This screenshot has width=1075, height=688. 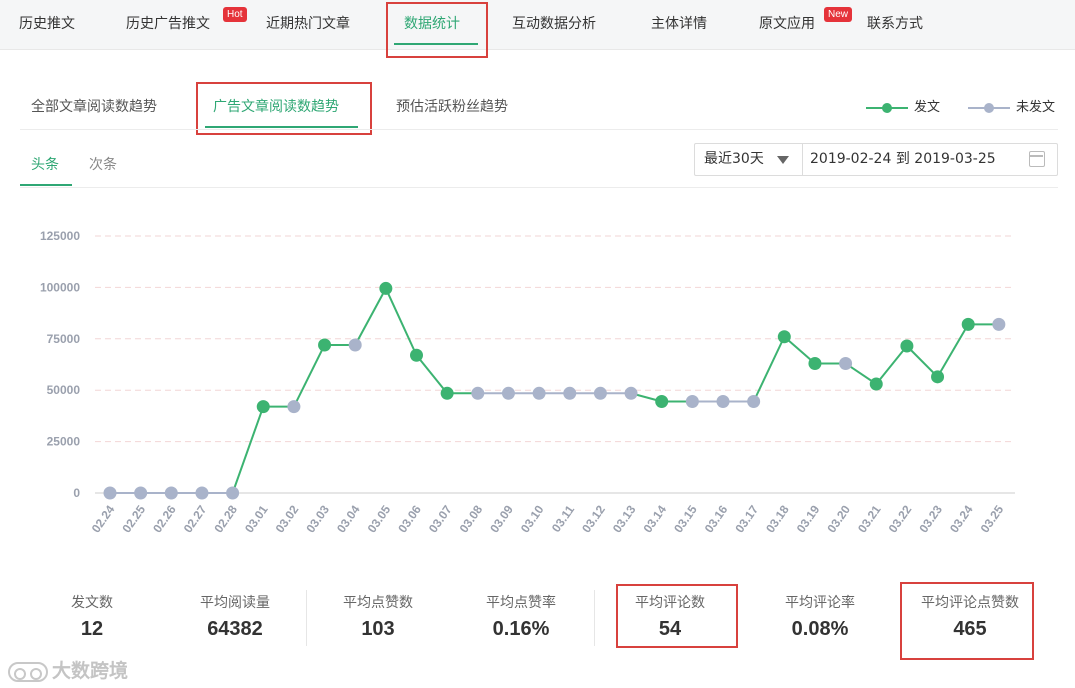 I want to click on x-tick-label: 02.26, so click(x=164, y=518).